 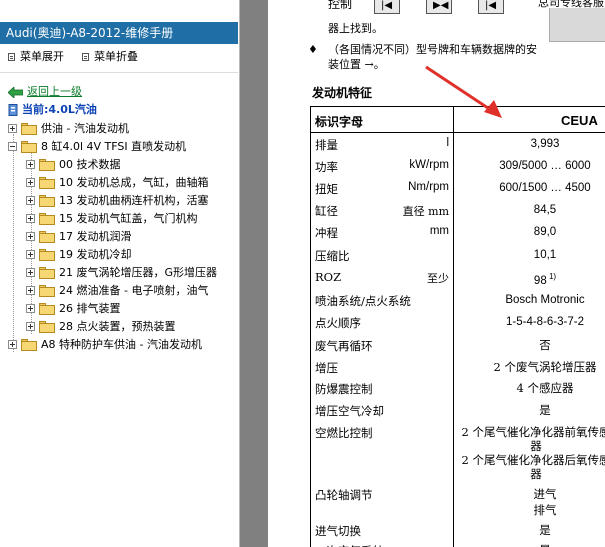 I want to click on folder-open-icon, so click(x=29, y=147).